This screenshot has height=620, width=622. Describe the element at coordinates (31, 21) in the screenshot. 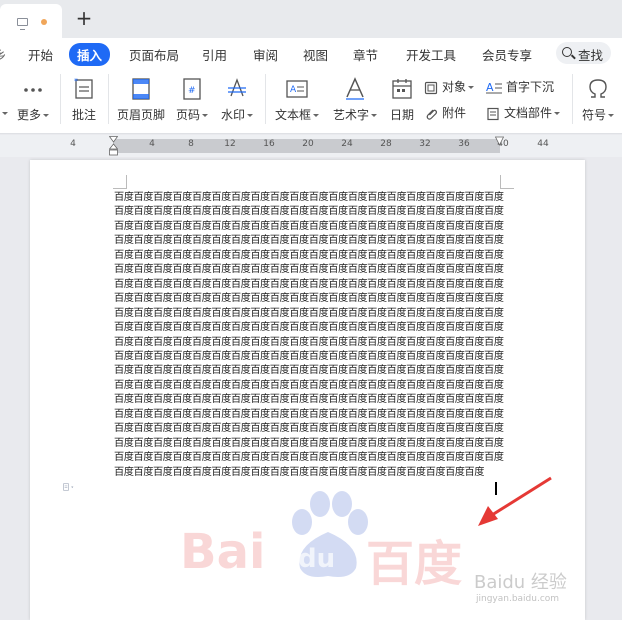

I see `document-tab` at that location.